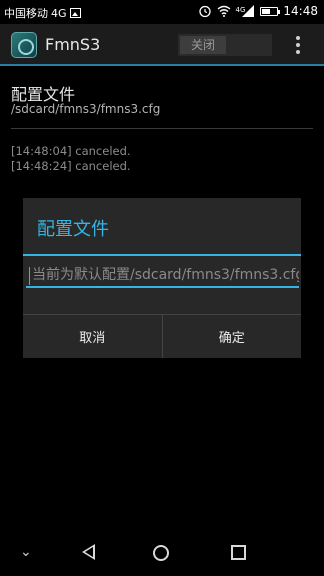 The width and height of the screenshot is (324, 576). Describe the element at coordinates (86, 109) in the screenshot. I see `preference-summary: /sdcard/fmns3/fmns3.cfg` at that location.